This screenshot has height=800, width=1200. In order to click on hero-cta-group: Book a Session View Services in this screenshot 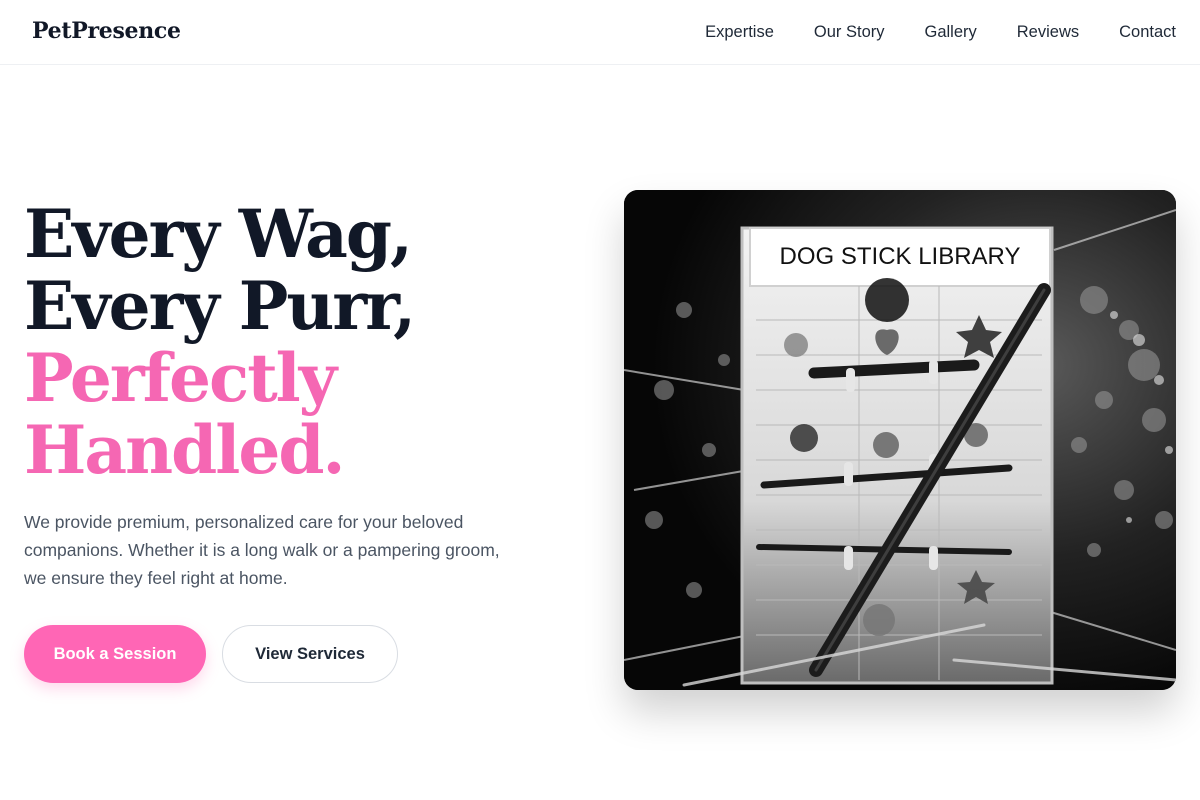, I will do `click(211, 654)`.